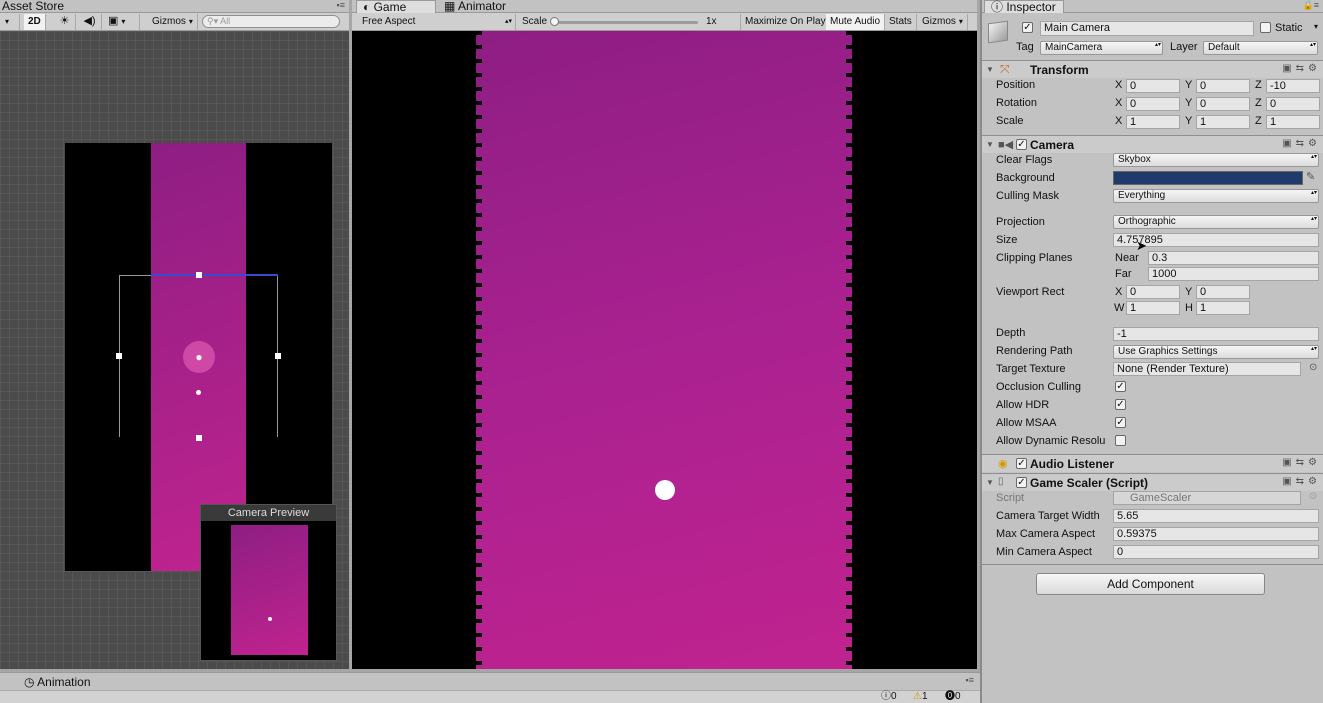  Describe the element at coordinates (1216, 352) in the screenshot. I see `rendering-path-dropdown: Use Graphics Settings` at that location.